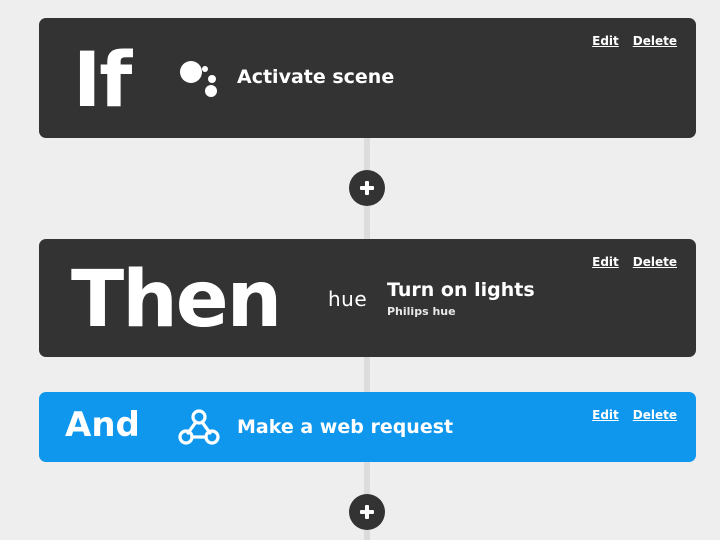  What do you see at coordinates (199, 78) in the screenshot?
I see `google-assistant-icon` at bounding box center [199, 78].